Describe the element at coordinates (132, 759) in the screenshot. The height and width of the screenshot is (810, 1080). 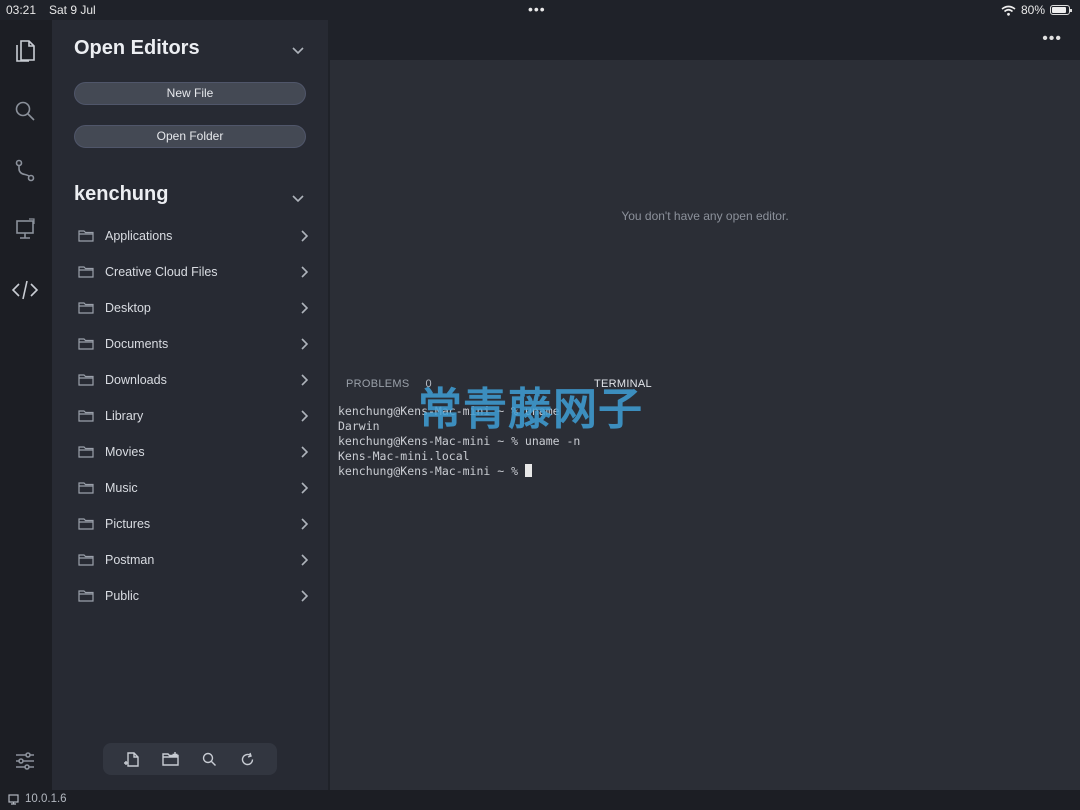
I see `new-file-icon` at that location.